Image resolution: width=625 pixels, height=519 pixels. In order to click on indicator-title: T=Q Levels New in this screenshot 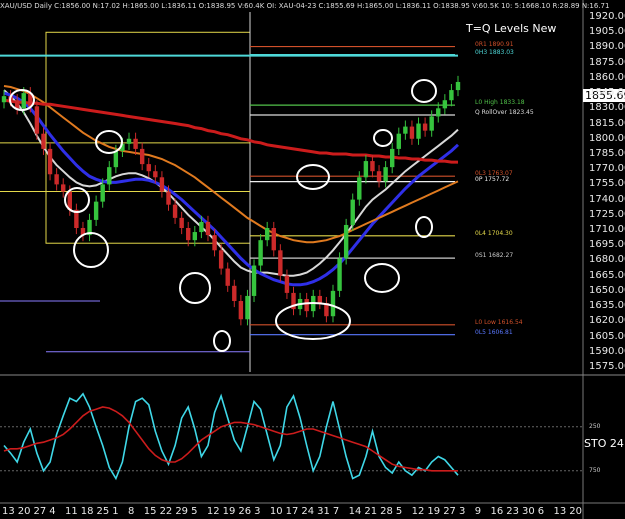, I will do `click(511, 28)`.